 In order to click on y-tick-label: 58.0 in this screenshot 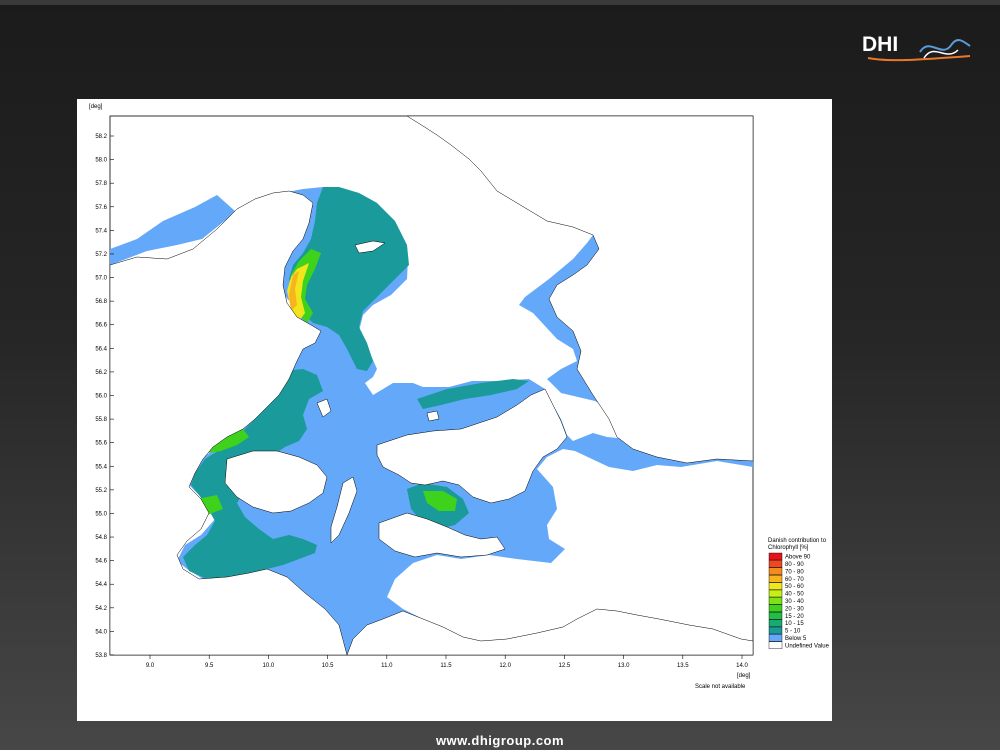, I will do `click(101, 161)`.